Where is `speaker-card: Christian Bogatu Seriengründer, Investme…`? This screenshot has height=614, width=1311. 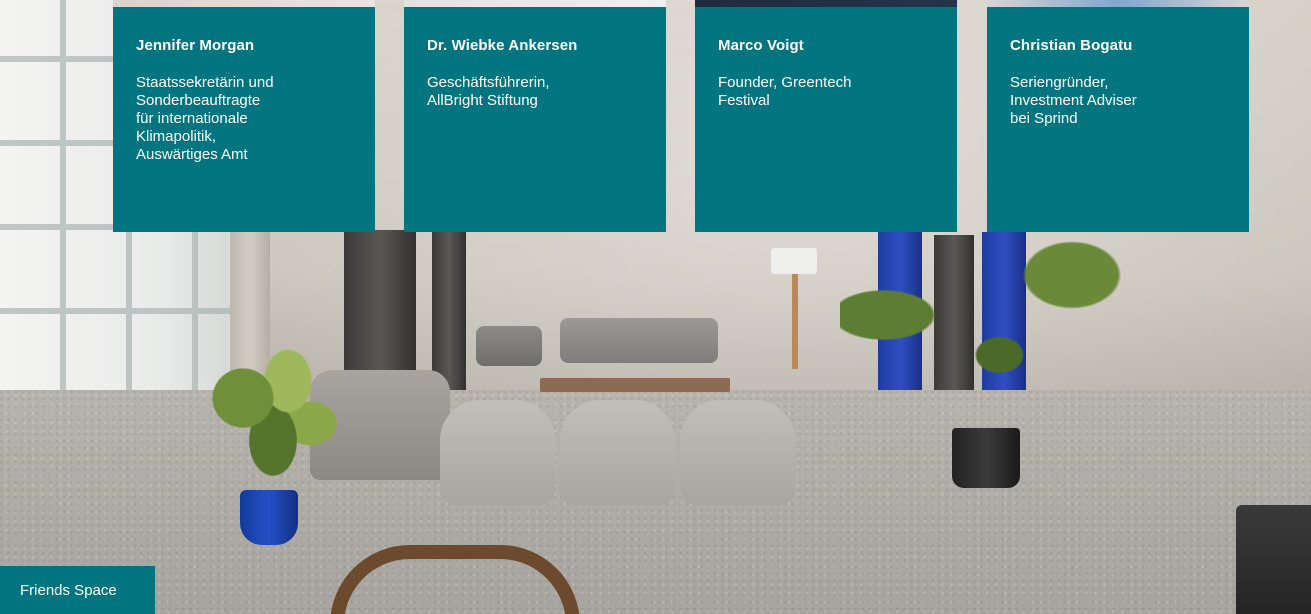
speaker-card: Christian Bogatu Seriengründer, Investme… is located at coordinates (1118, 116).